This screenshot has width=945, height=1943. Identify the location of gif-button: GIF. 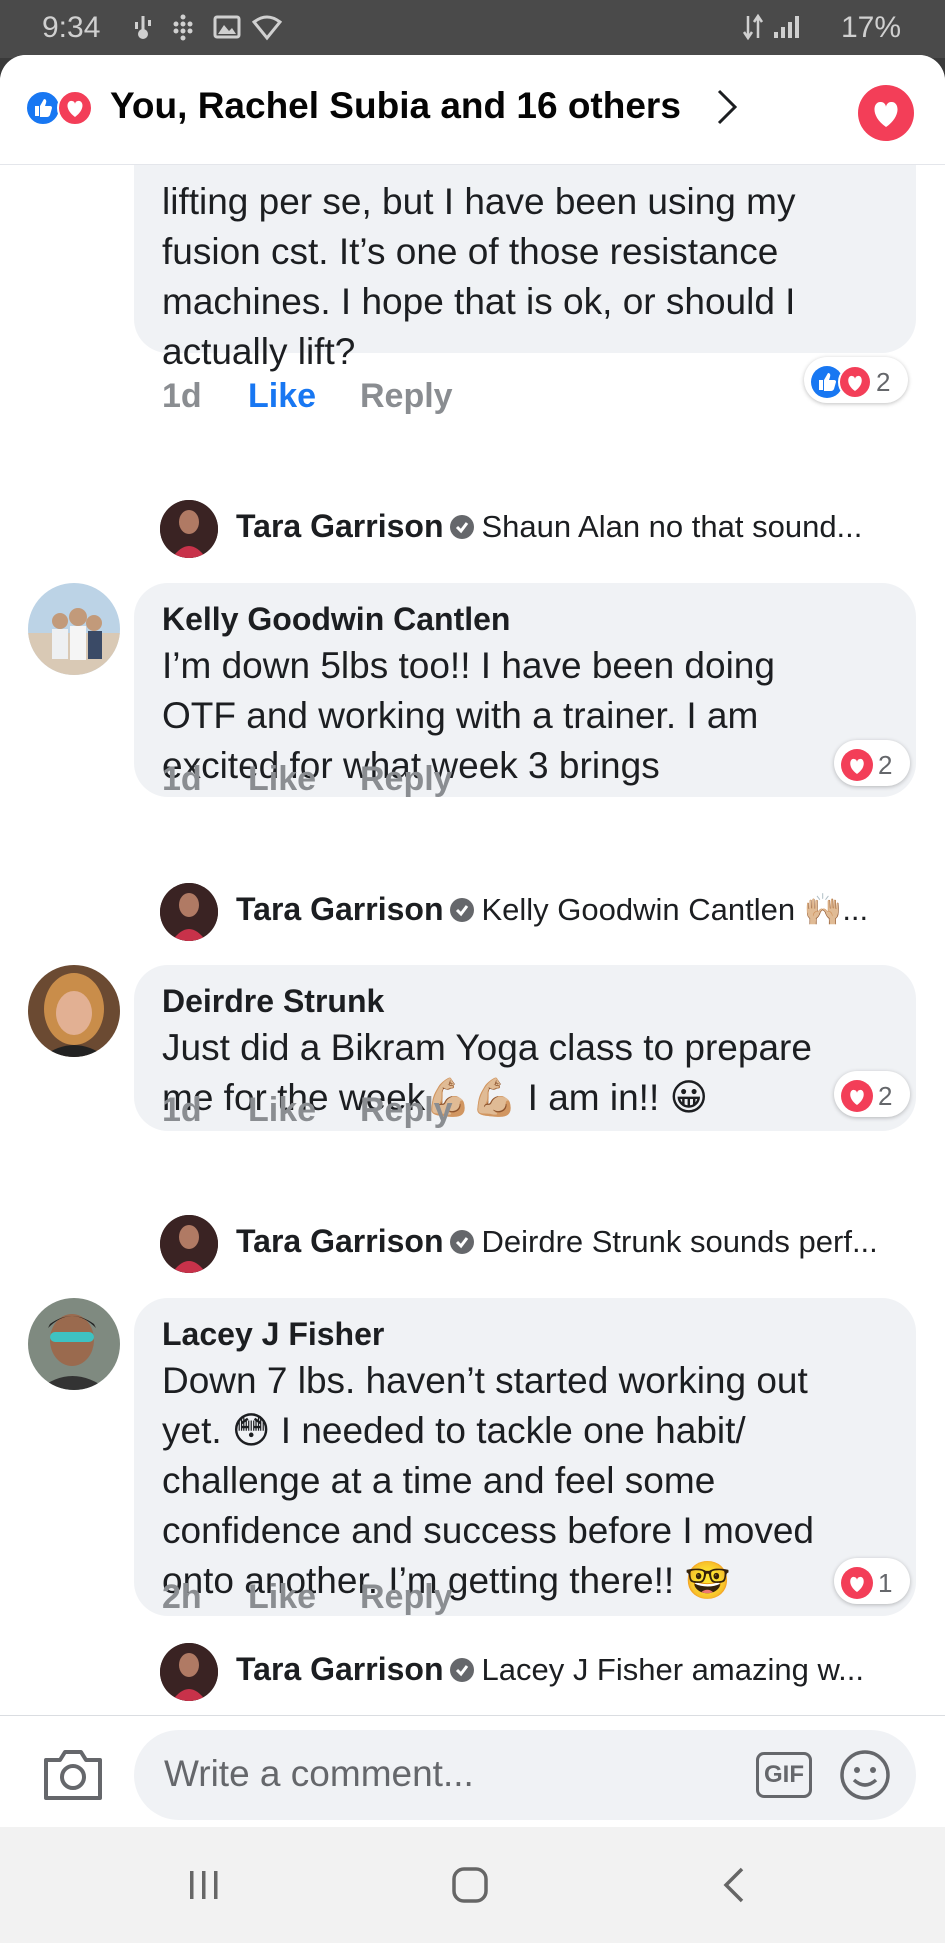
(784, 1775).